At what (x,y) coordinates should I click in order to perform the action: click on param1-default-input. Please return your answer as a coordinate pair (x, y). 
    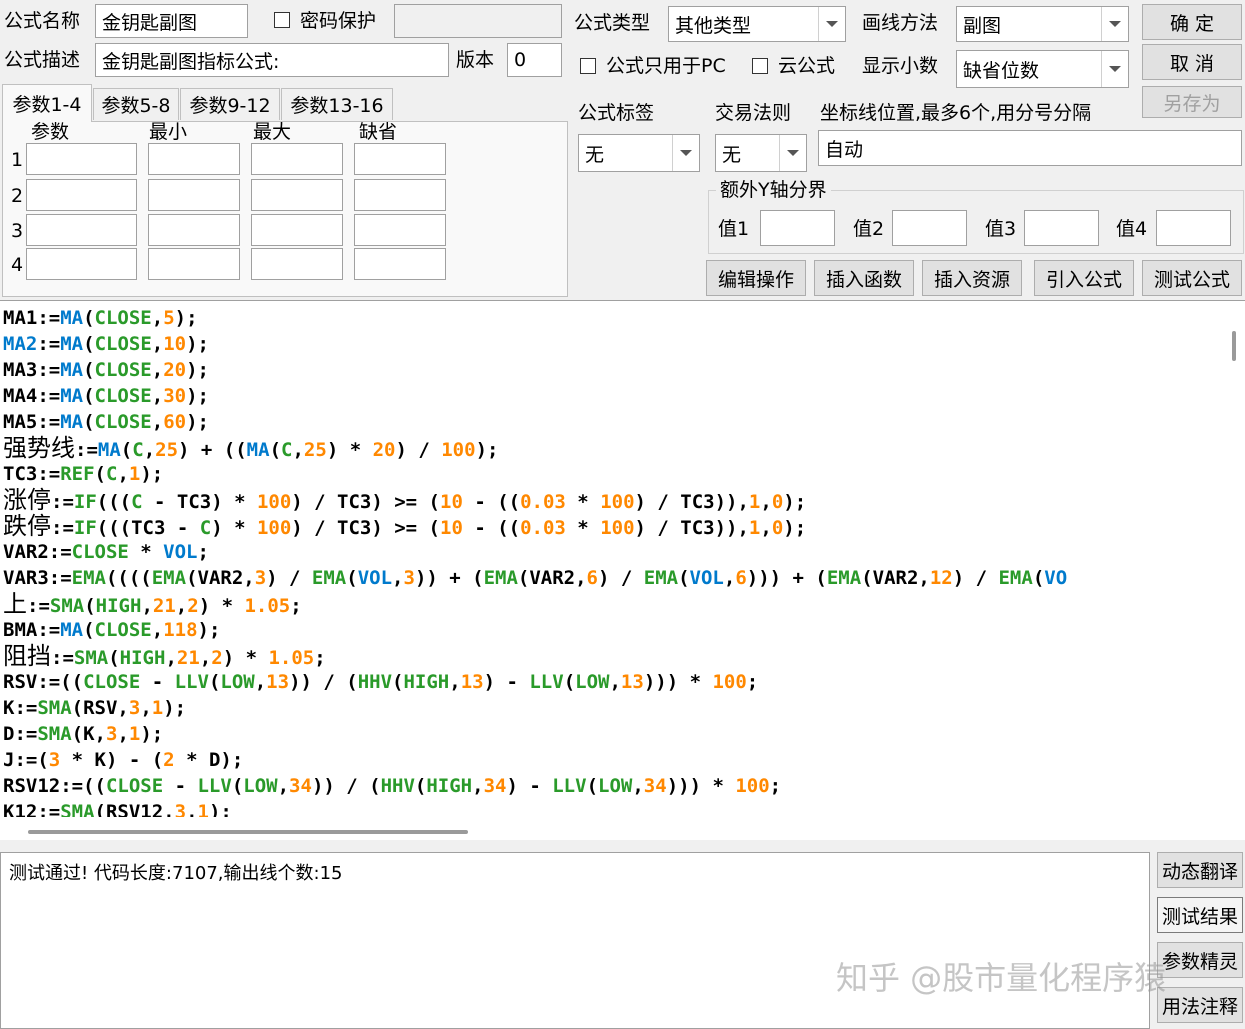
    Looking at the image, I should click on (400, 159).